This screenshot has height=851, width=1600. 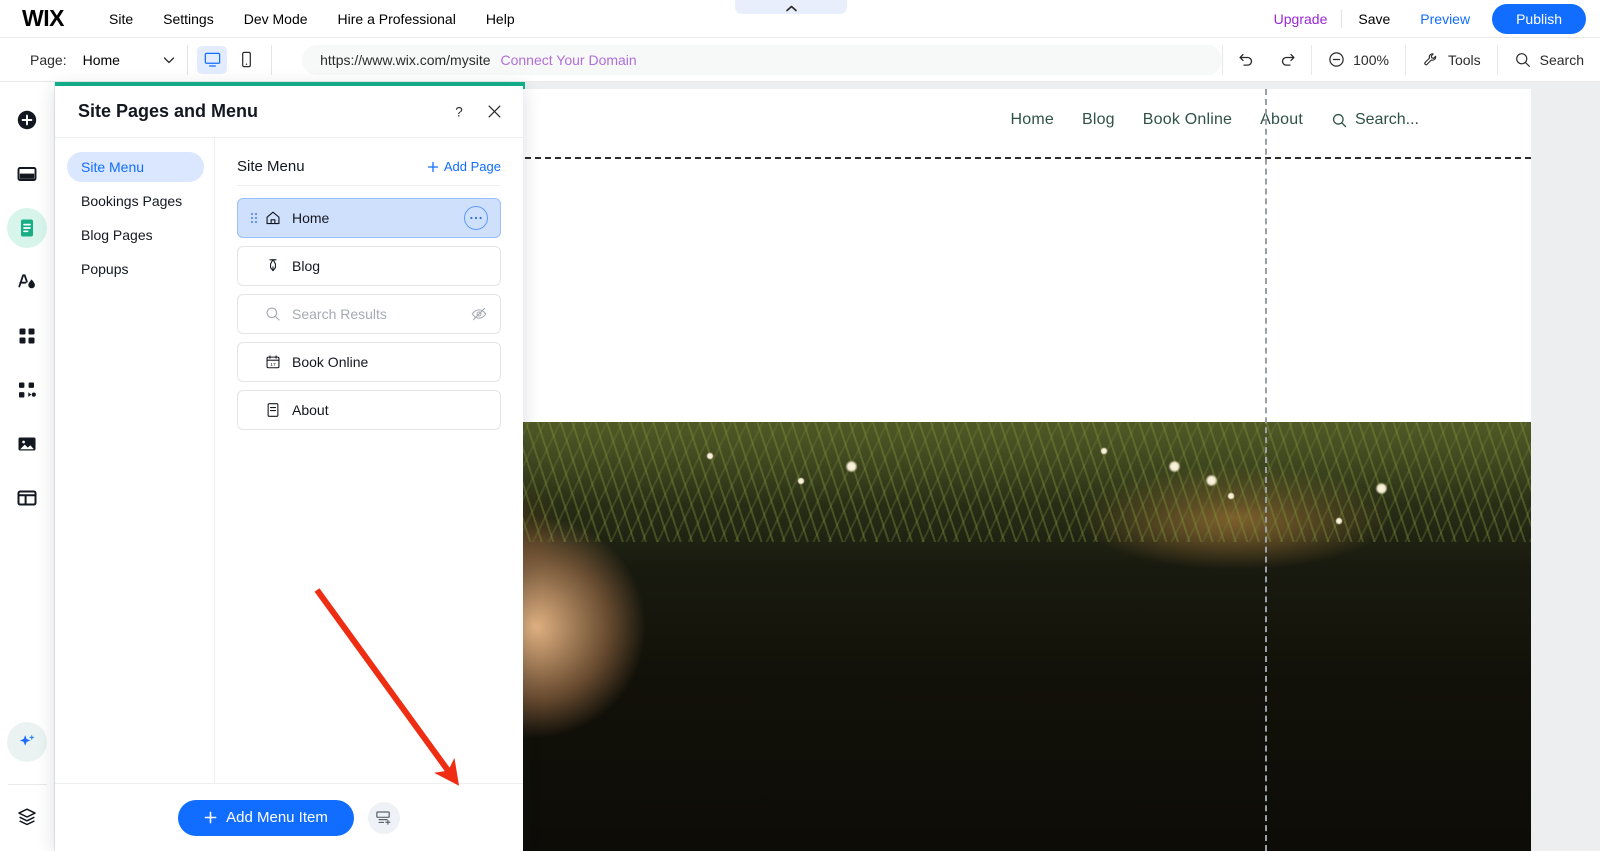 What do you see at coordinates (369, 218) in the screenshot?
I see `page-row-home: Home` at bounding box center [369, 218].